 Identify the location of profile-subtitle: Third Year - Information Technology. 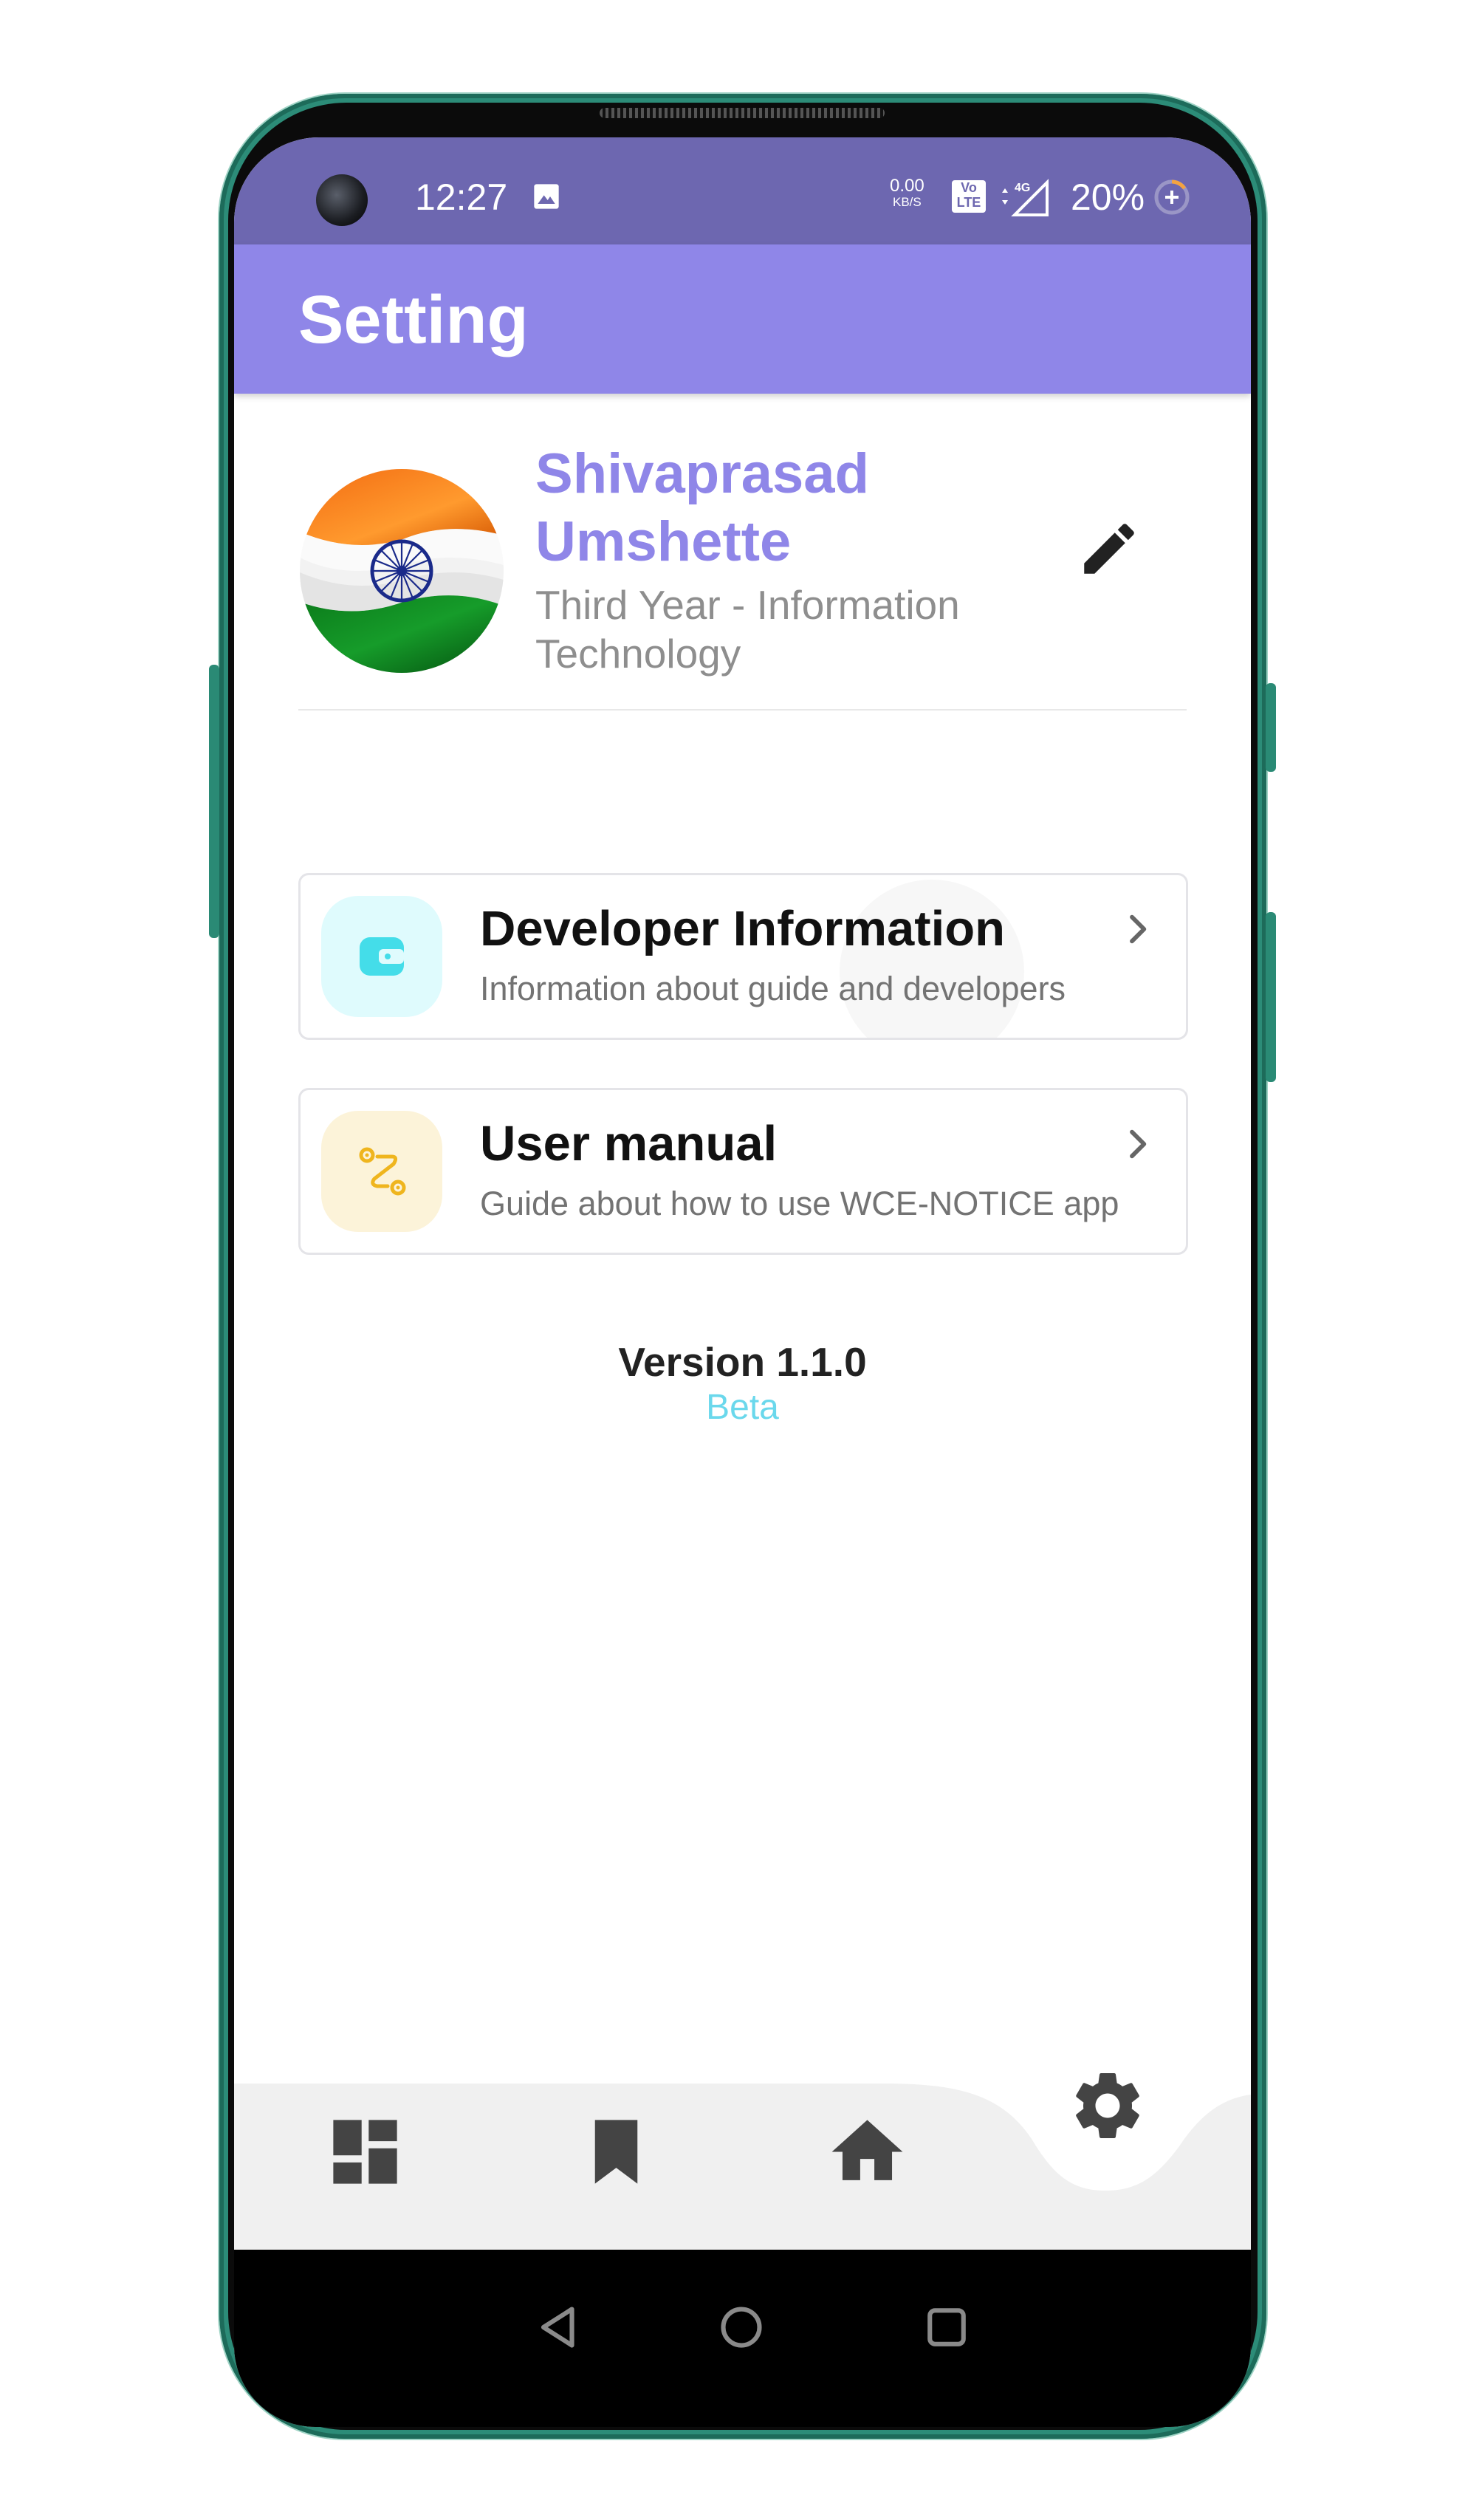
(793, 629).